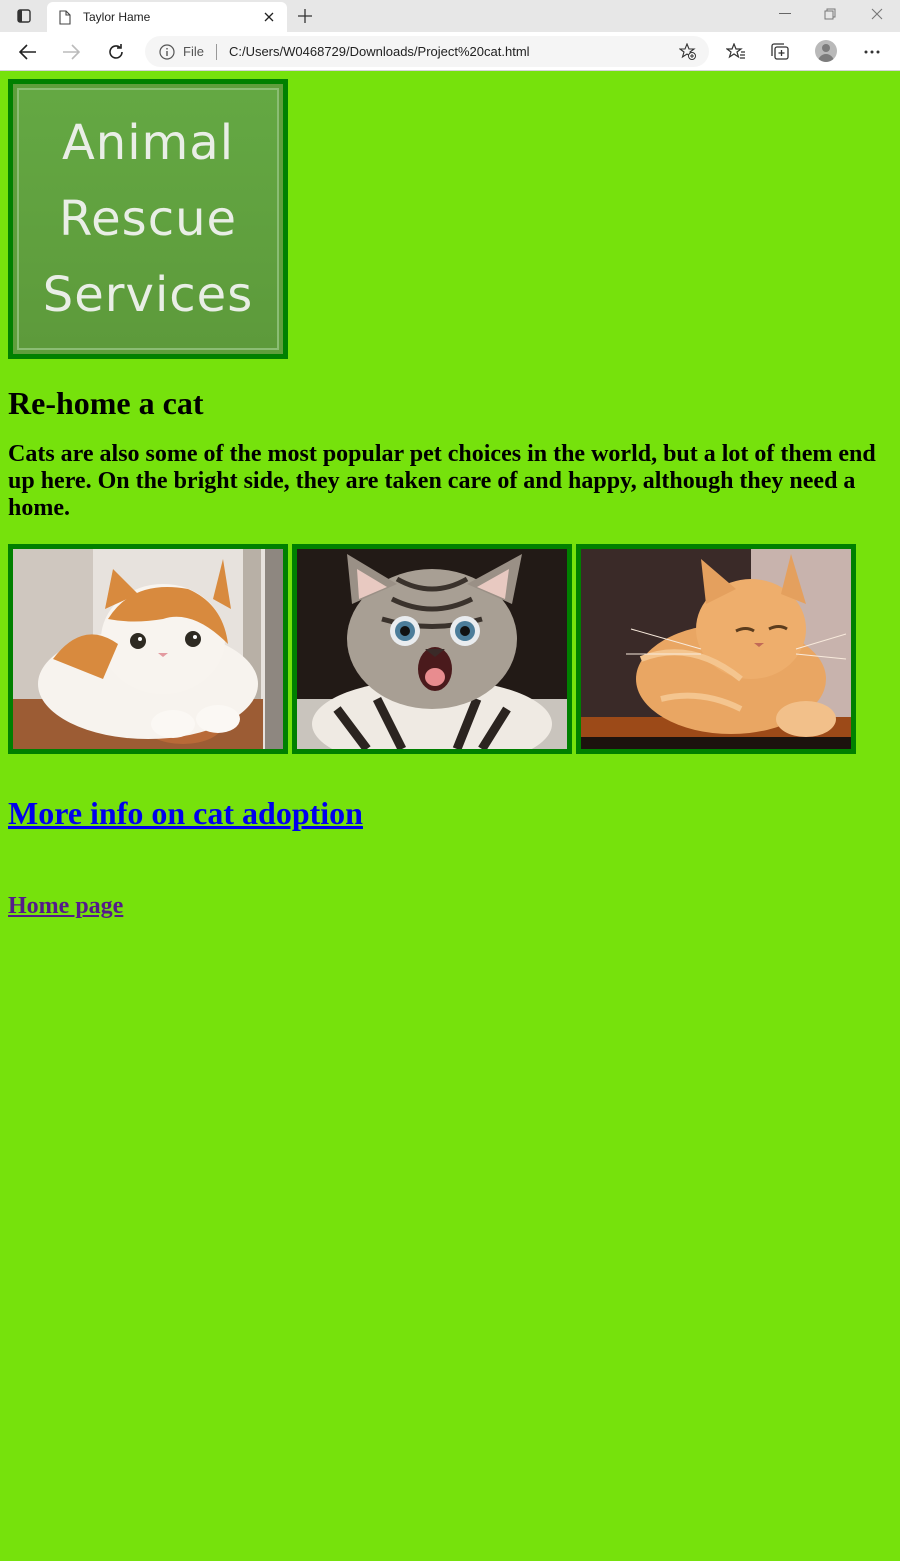  I want to click on active-tab: Taylor Hame, so click(167, 17).